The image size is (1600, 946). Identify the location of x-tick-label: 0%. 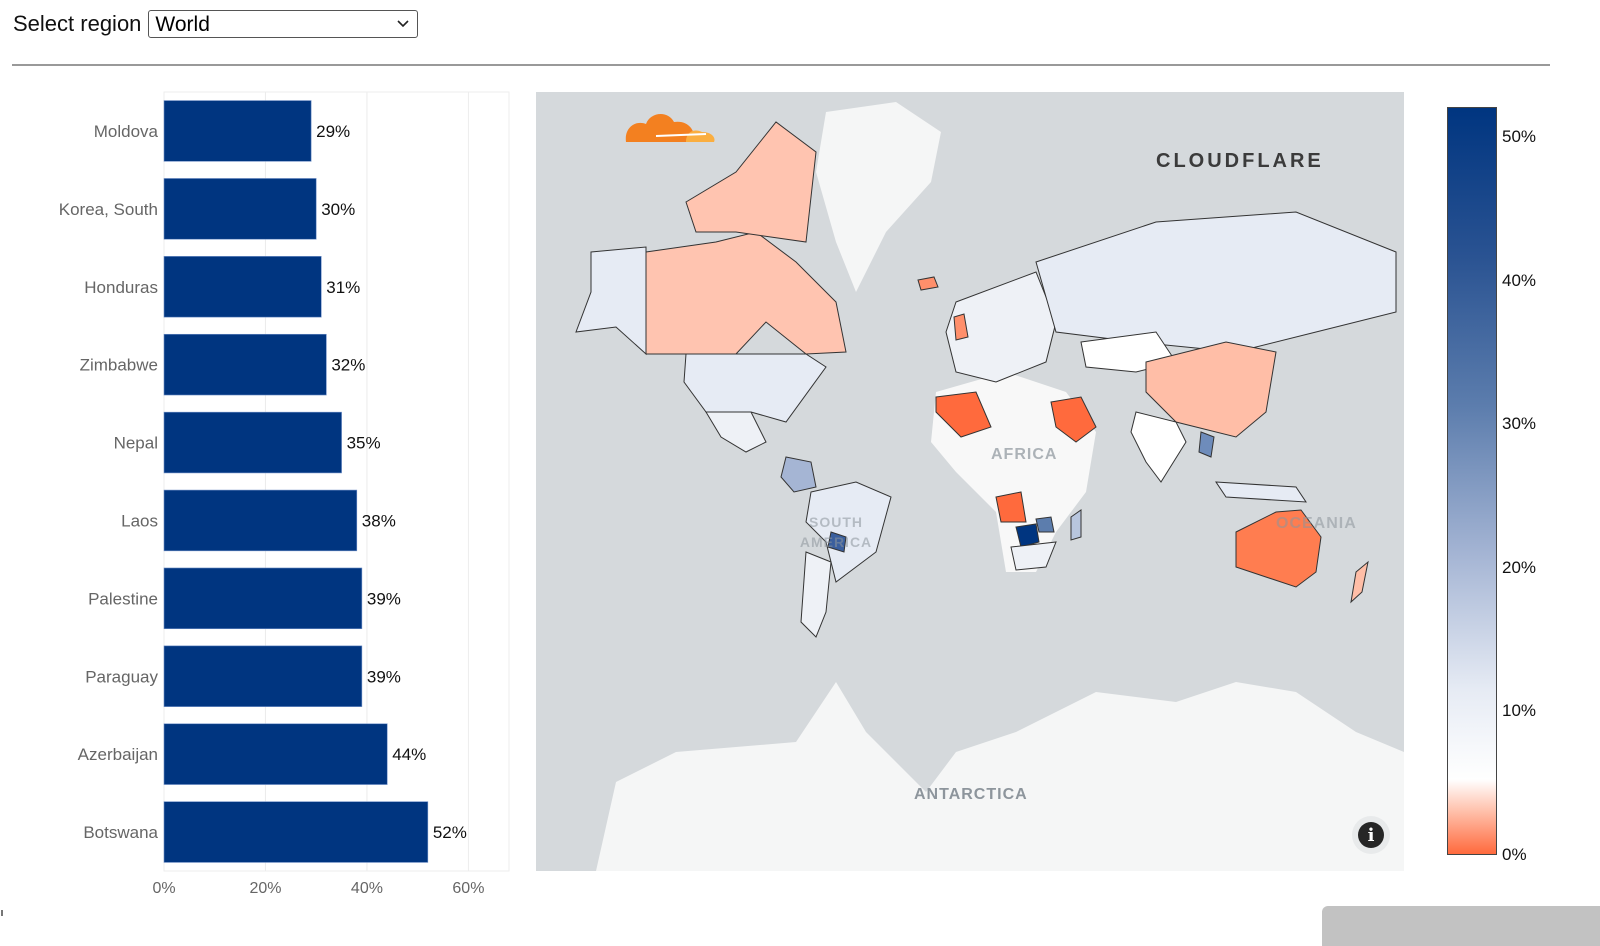
(163, 888).